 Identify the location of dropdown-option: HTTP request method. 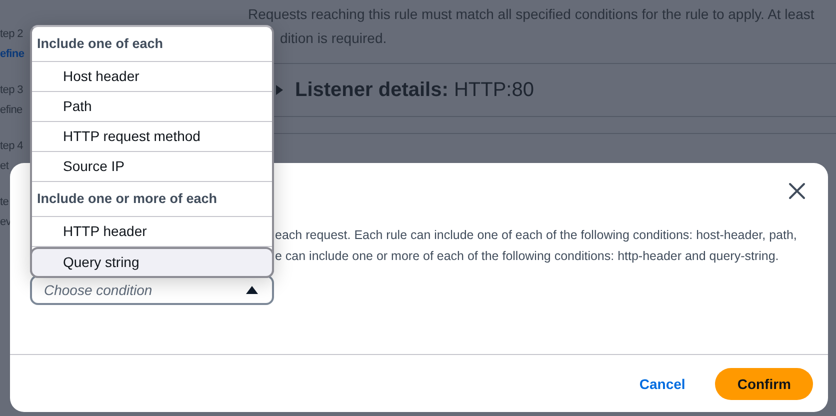
(152, 137).